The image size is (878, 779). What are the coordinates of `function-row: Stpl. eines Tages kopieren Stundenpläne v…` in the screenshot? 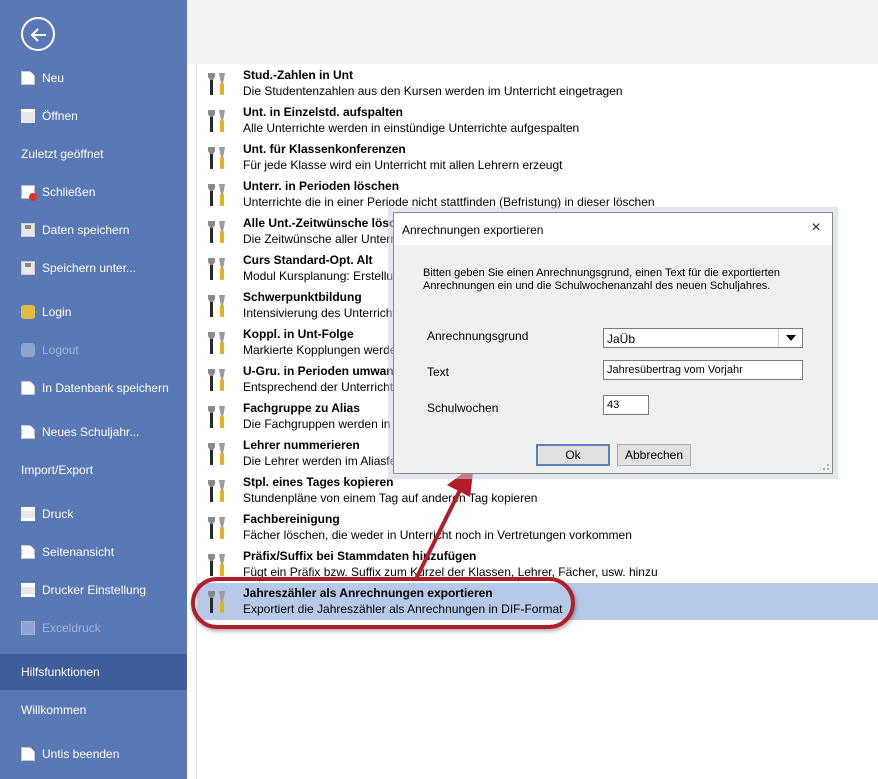 It's located at (537, 490).